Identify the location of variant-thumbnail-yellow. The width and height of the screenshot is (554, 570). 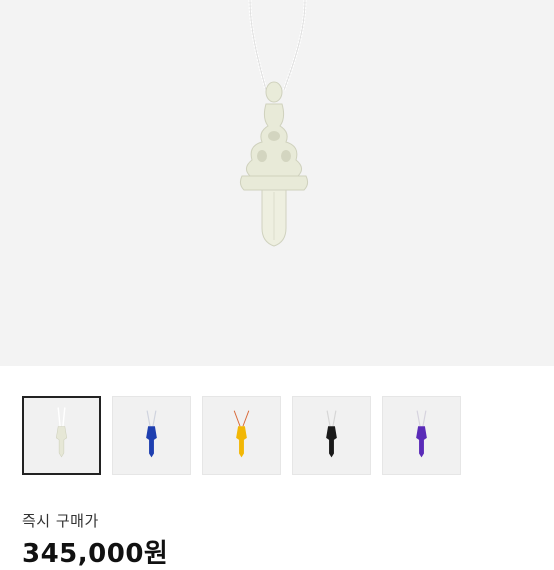
(241, 435).